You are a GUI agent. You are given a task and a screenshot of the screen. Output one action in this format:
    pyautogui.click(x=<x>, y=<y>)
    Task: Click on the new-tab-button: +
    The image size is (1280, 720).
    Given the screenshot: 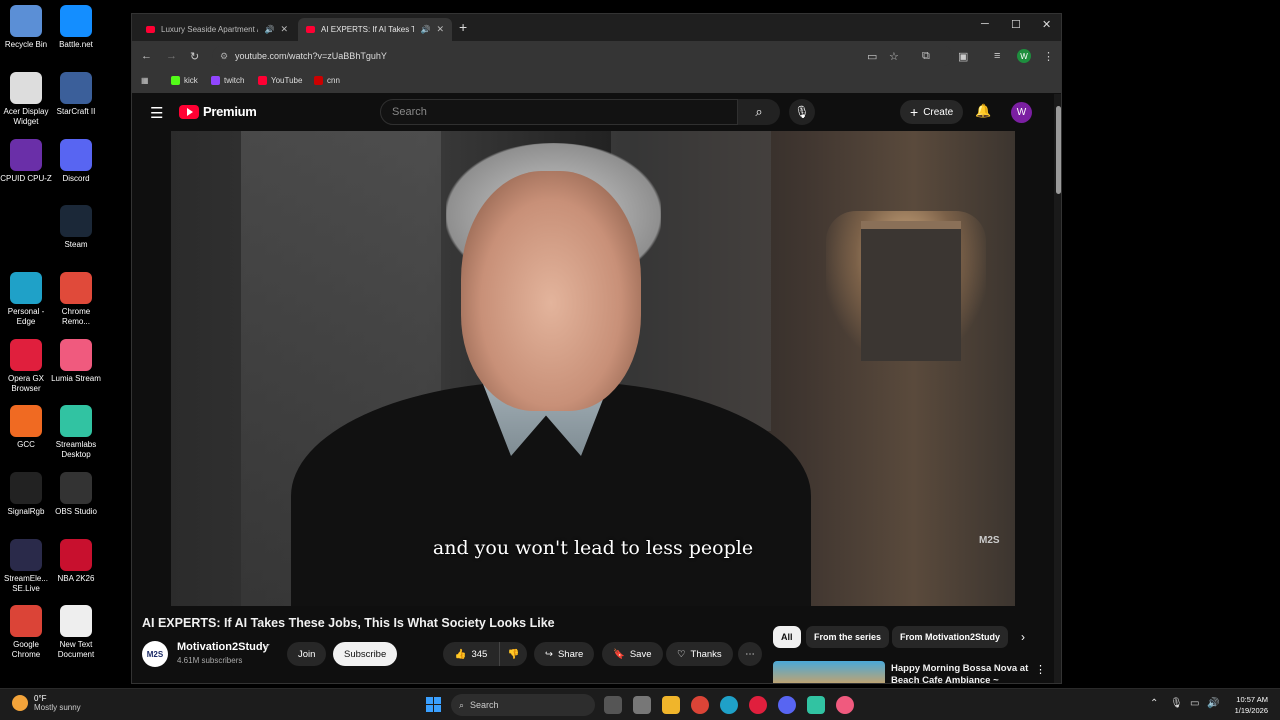 What is the action you would take?
    pyautogui.click(x=463, y=27)
    